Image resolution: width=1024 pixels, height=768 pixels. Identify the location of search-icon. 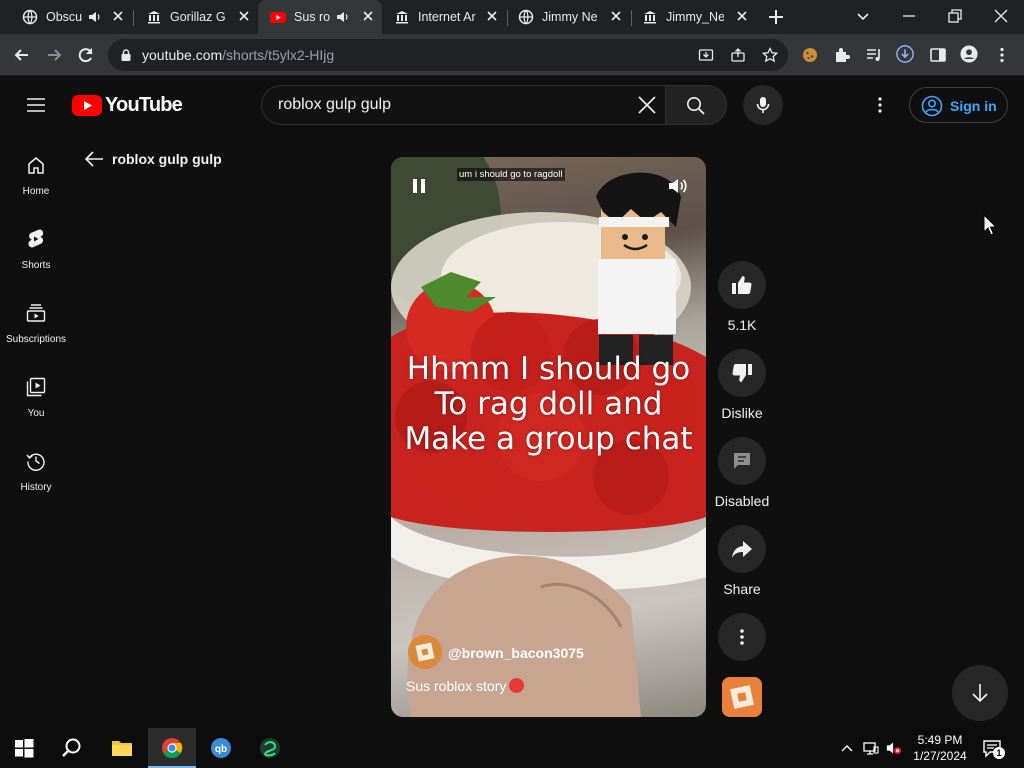
(696, 106).